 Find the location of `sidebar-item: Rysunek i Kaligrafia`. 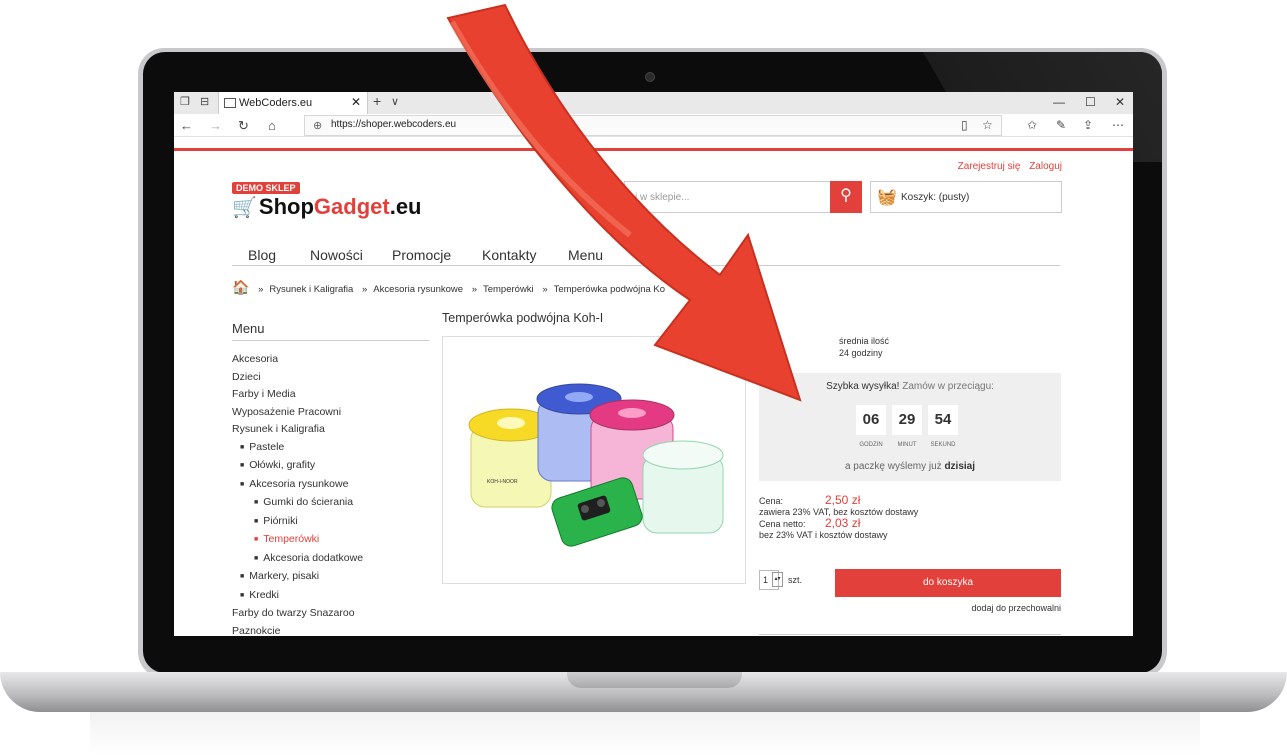

sidebar-item: Rysunek i Kaligrafia is located at coordinates (297, 430).